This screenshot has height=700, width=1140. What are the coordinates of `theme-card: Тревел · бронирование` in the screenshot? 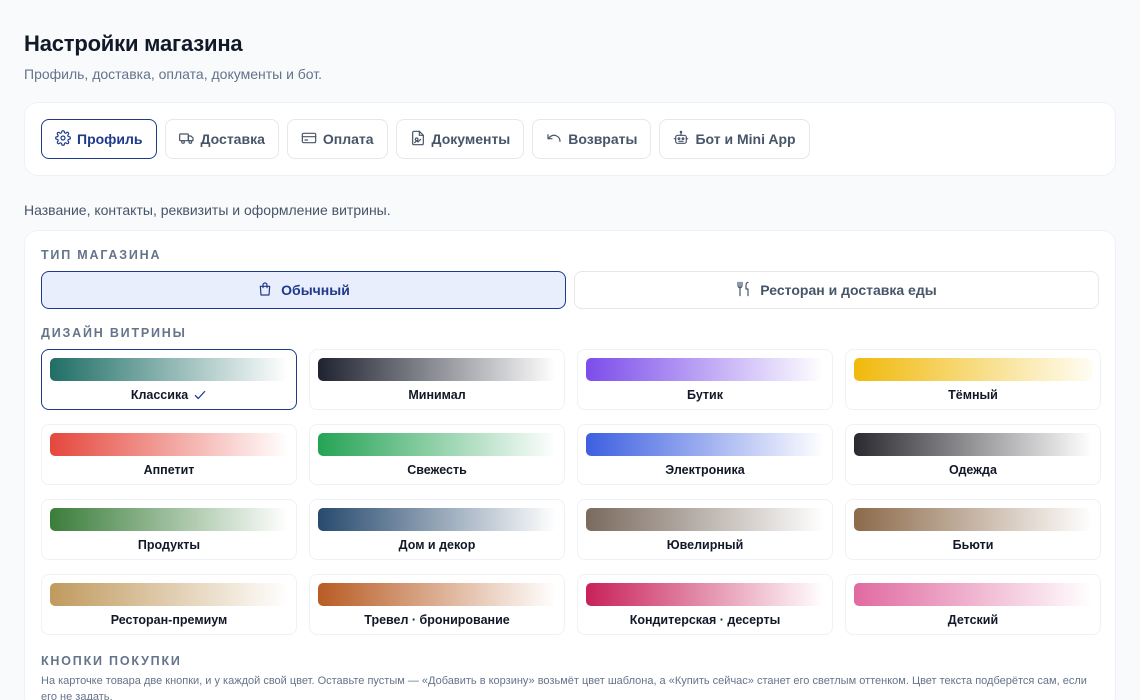 It's located at (437, 604).